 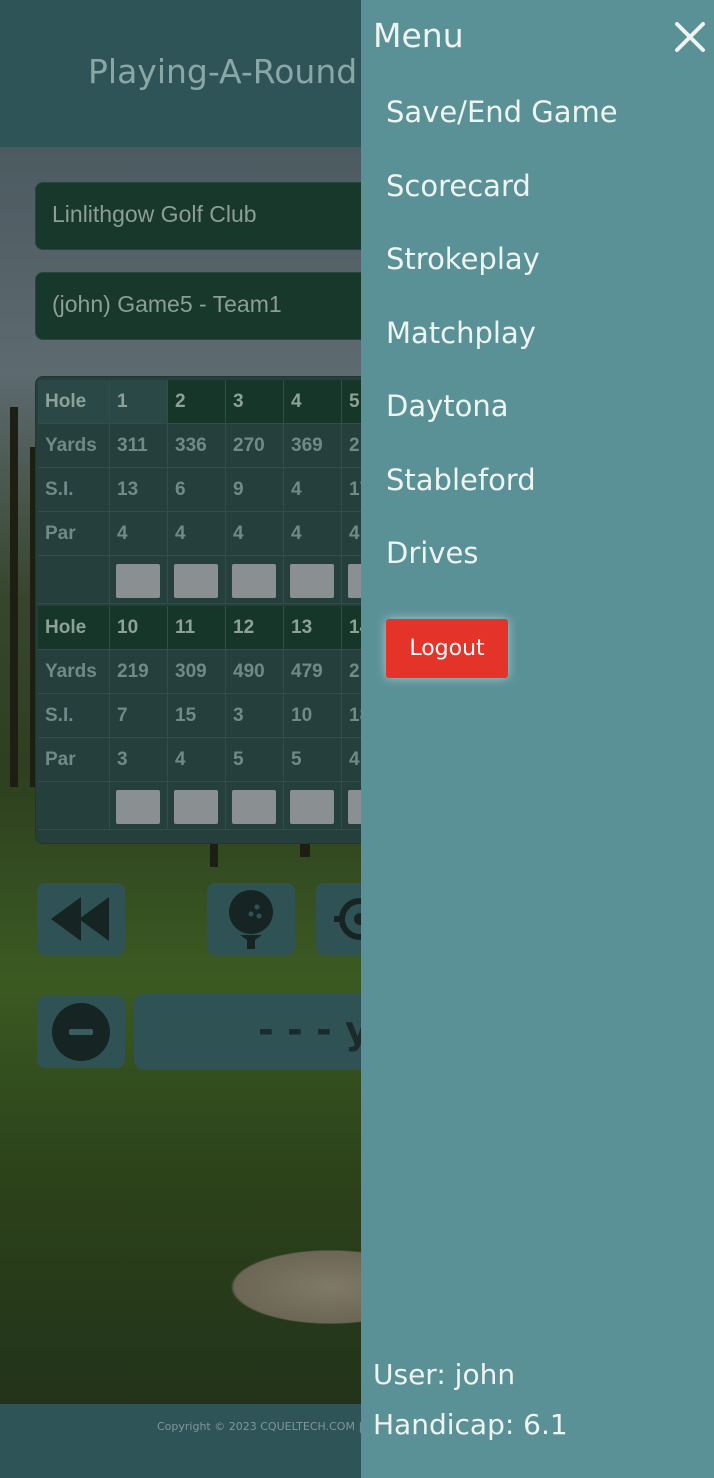 I want to click on logout-button: Logout, so click(x=447, y=648).